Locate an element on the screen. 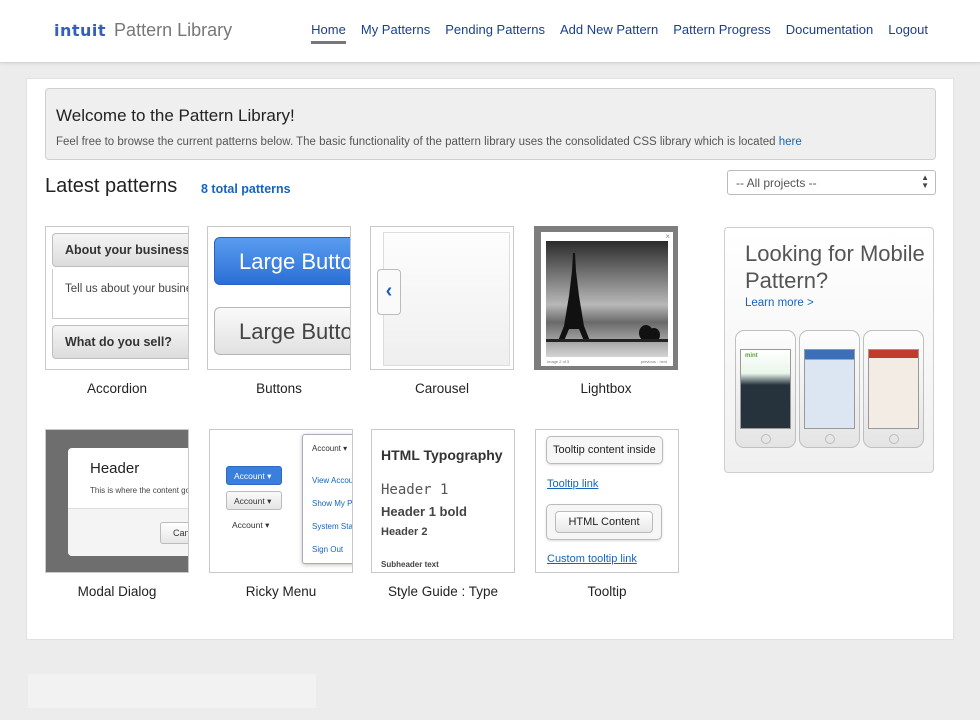 This screenshot has width=980, height=720. accordion-preview-body: Tell us about your business is located at coordinates (120, 294).